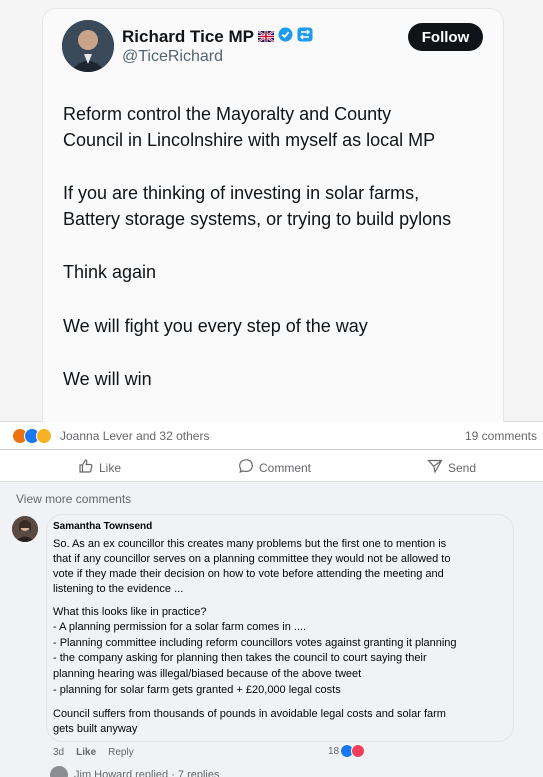 This screenshot has width=543, height=777. Describe the element at coordinates (445, 37) in the screenshot. I see `follow-button: Follow` at that location.